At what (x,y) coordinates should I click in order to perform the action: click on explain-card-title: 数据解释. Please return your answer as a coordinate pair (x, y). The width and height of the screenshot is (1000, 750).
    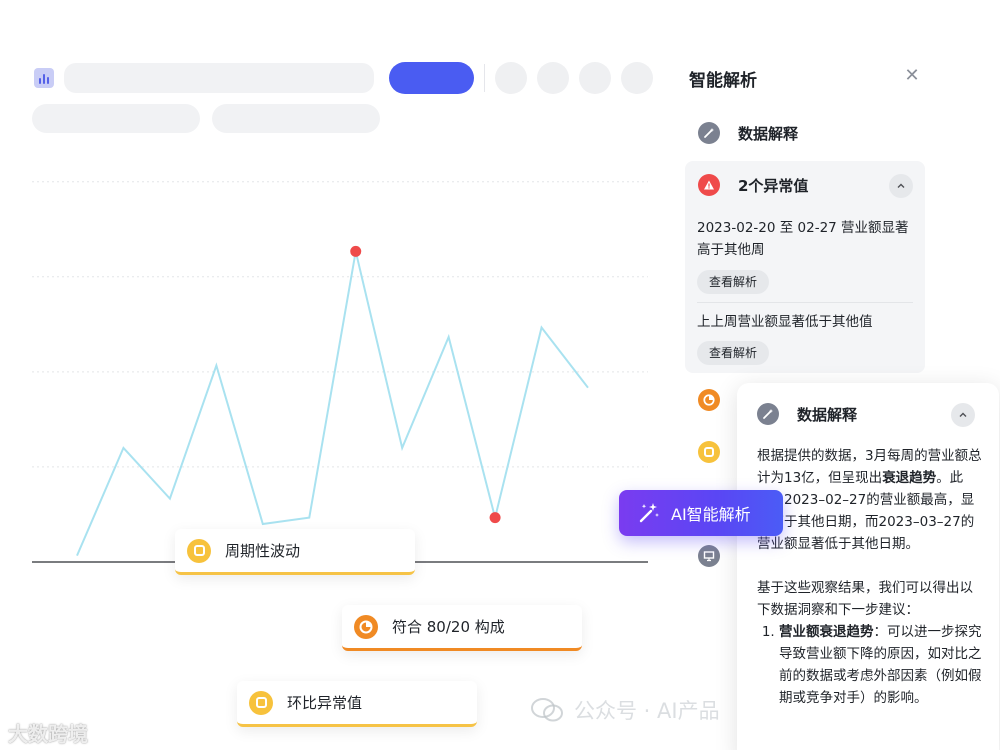
    Looking at the image, I should click on (827, 414).